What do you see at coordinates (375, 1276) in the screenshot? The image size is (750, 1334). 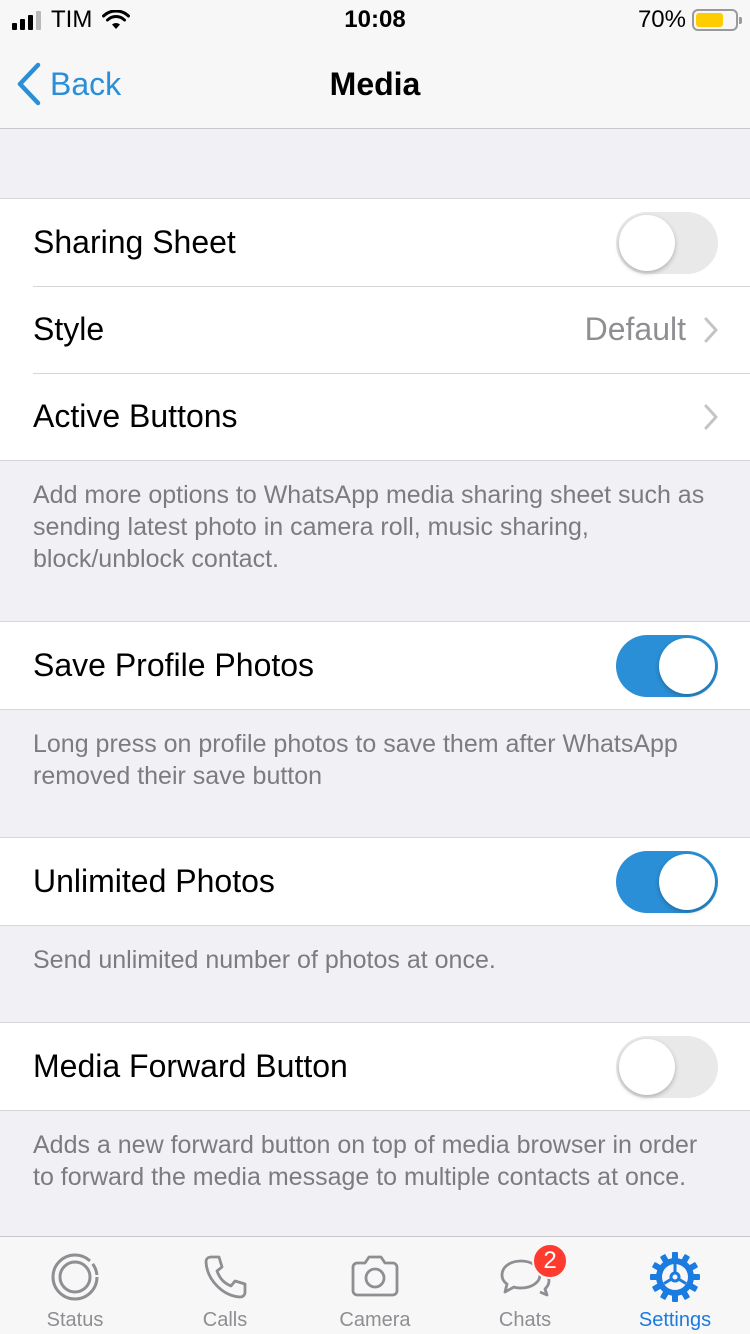 I see `camera-icon` at bounding box center [375, 1276].